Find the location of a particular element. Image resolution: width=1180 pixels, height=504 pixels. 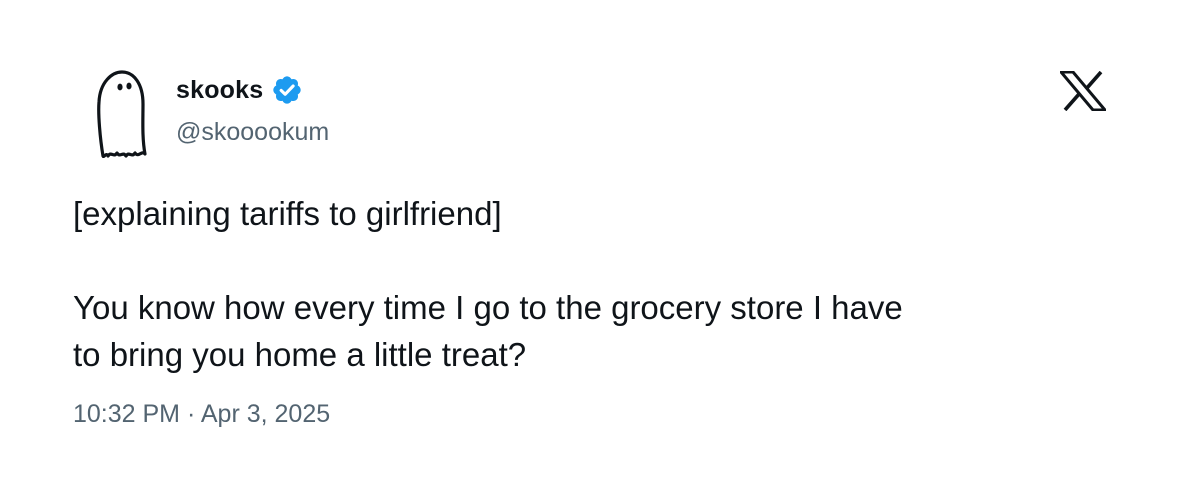

tweet-text-line: [explaining tariffs to girlfriend] is located at coordinates (287, 213).